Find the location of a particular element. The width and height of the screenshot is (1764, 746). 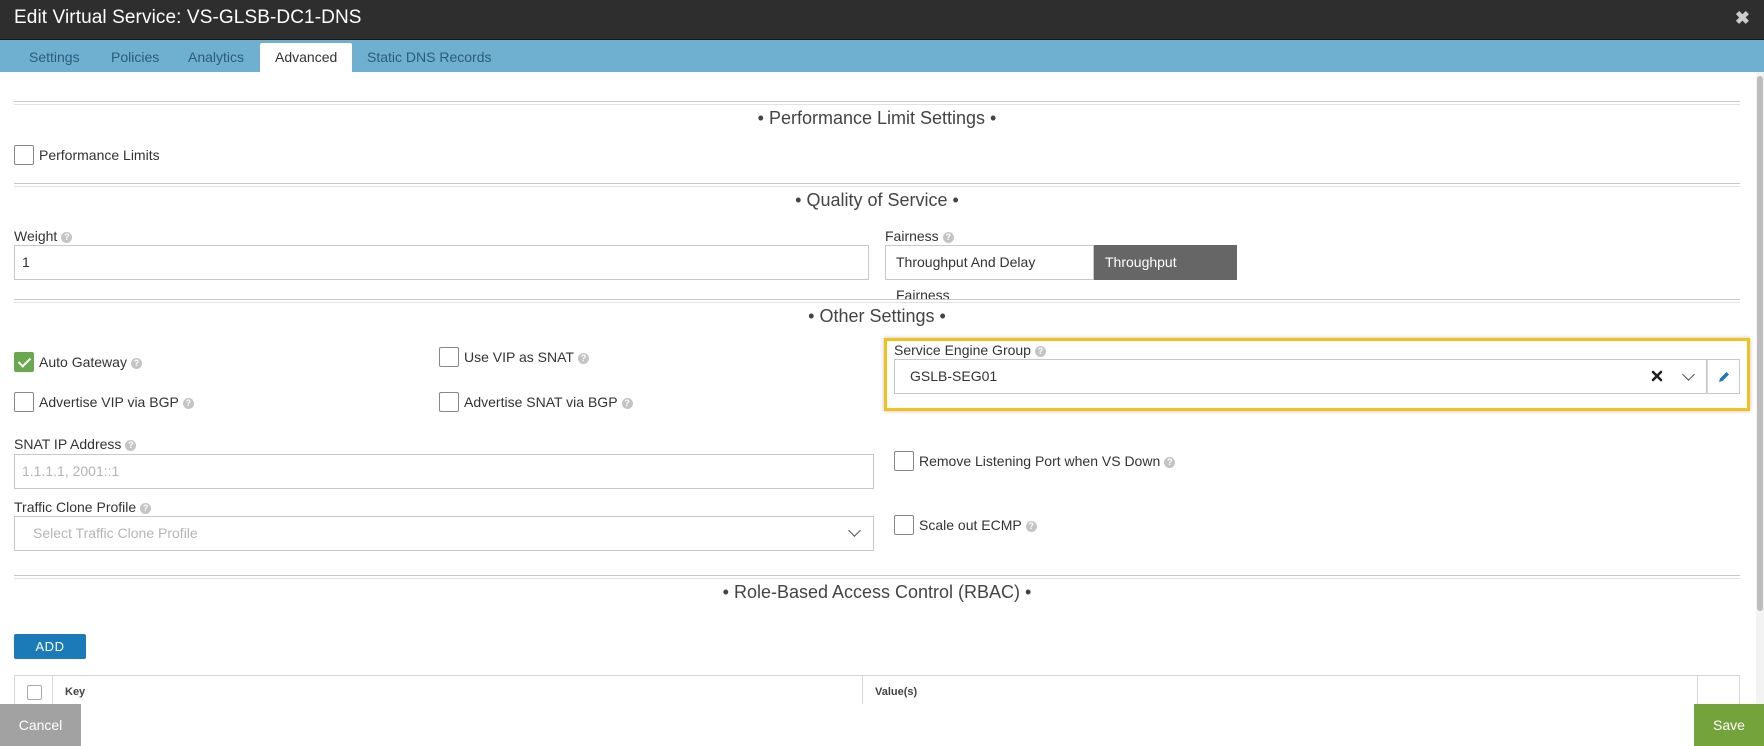

modal-footer is located at coordinates (882, 725).